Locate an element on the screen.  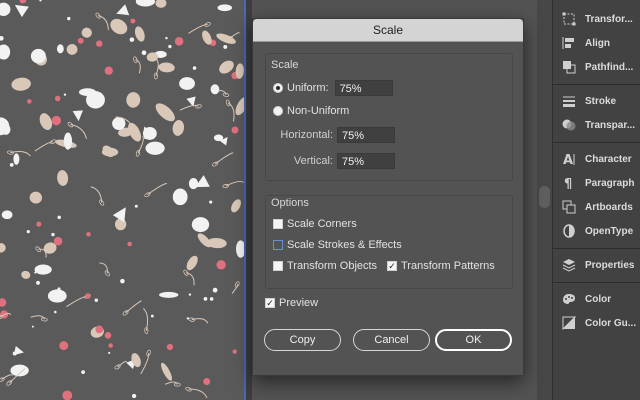
panel-artboards: Artboards is located at coordinates (596, 207).